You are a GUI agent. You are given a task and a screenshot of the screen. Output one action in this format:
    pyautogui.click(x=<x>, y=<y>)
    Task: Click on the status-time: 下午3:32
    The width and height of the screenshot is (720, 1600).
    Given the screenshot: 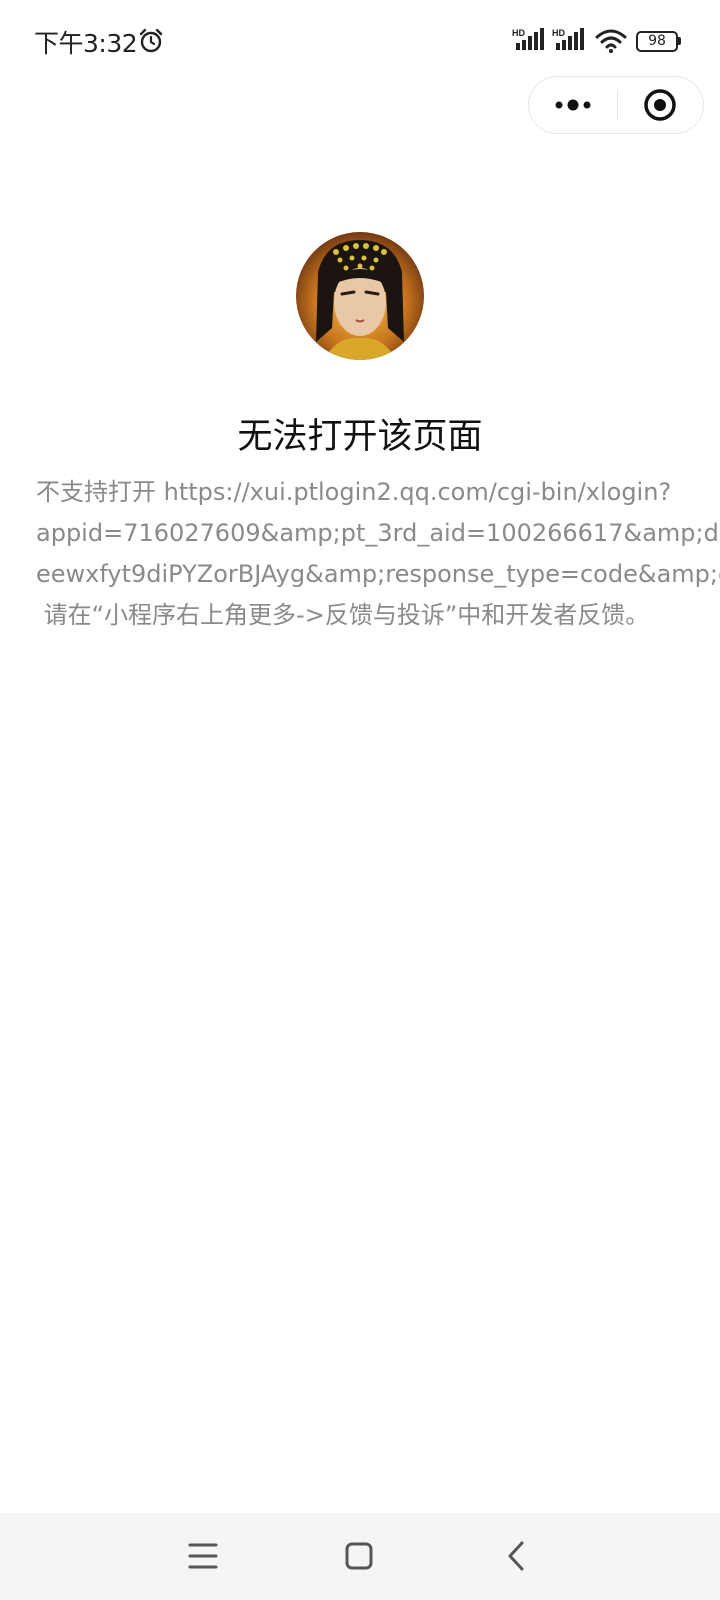 What is the action you would take?
    pyautogui.click(x=86, y=43)
    